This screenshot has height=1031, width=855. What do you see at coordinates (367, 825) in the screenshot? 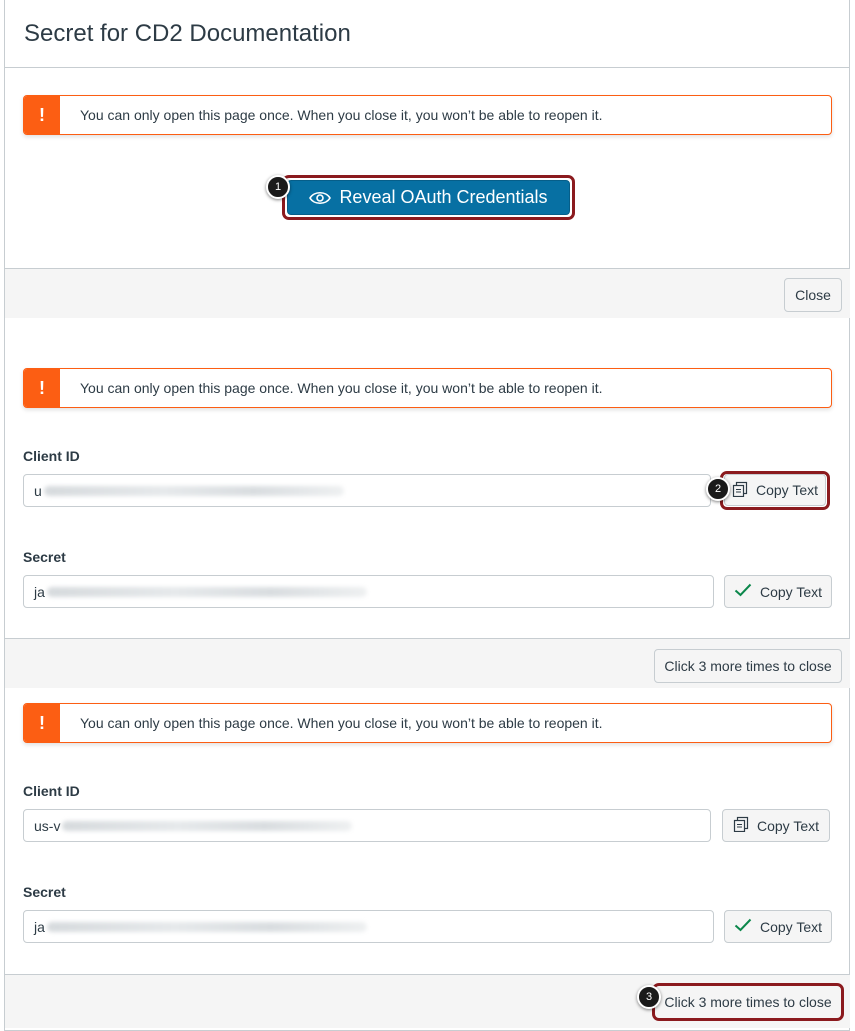
I see `client-id-field: us-v` at bounding box center [367, 825].